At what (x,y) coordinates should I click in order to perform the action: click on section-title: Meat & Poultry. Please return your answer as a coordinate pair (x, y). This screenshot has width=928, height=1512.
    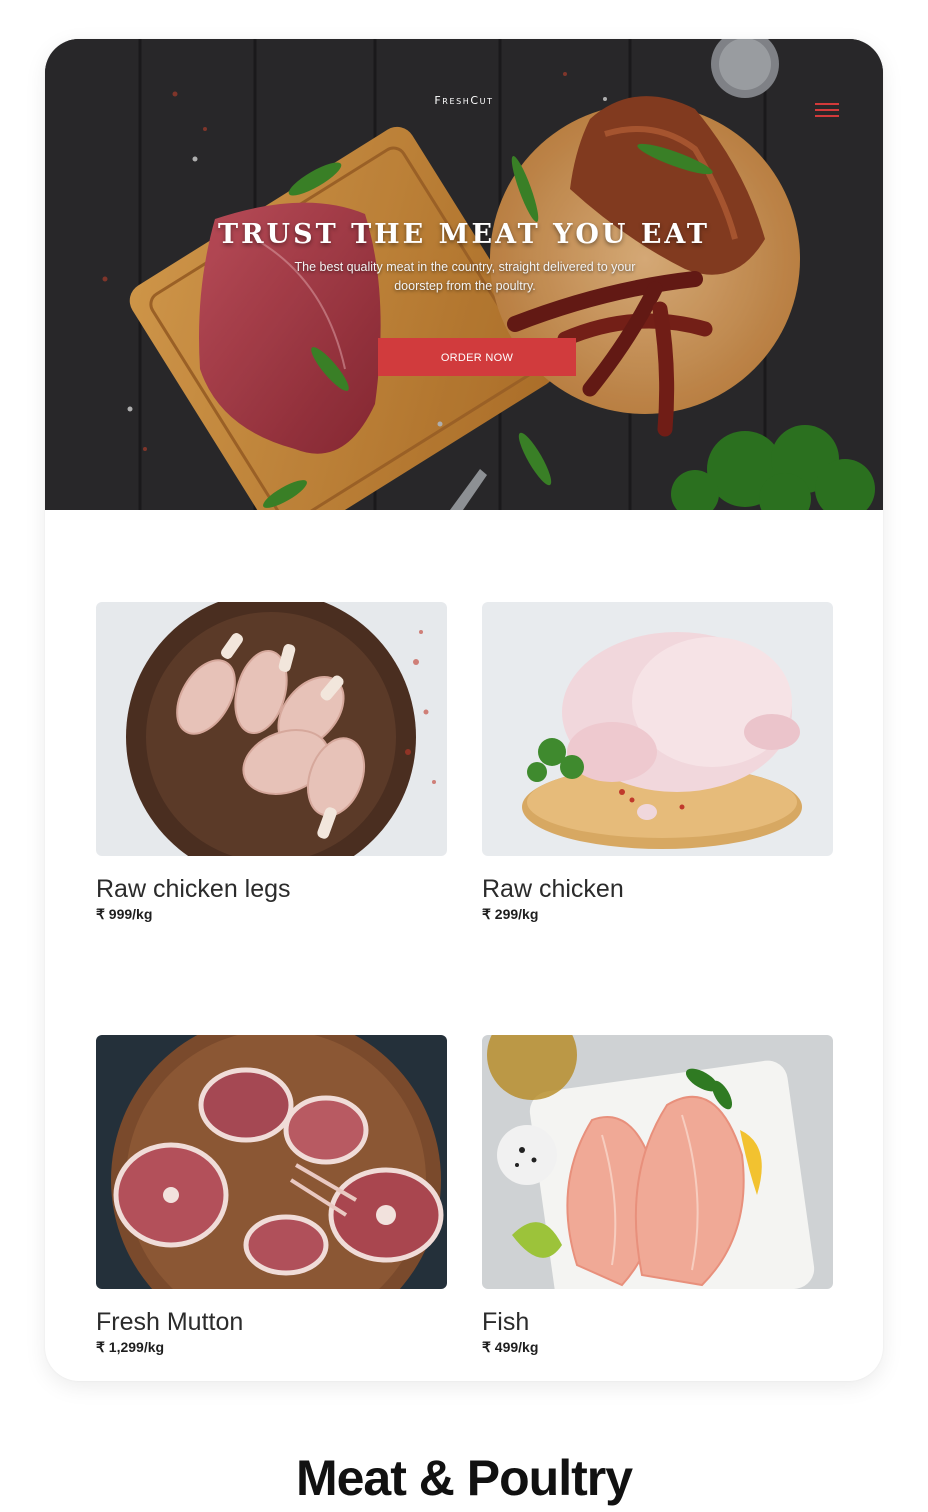
    Looking at the image, I should click on (464, 1478).